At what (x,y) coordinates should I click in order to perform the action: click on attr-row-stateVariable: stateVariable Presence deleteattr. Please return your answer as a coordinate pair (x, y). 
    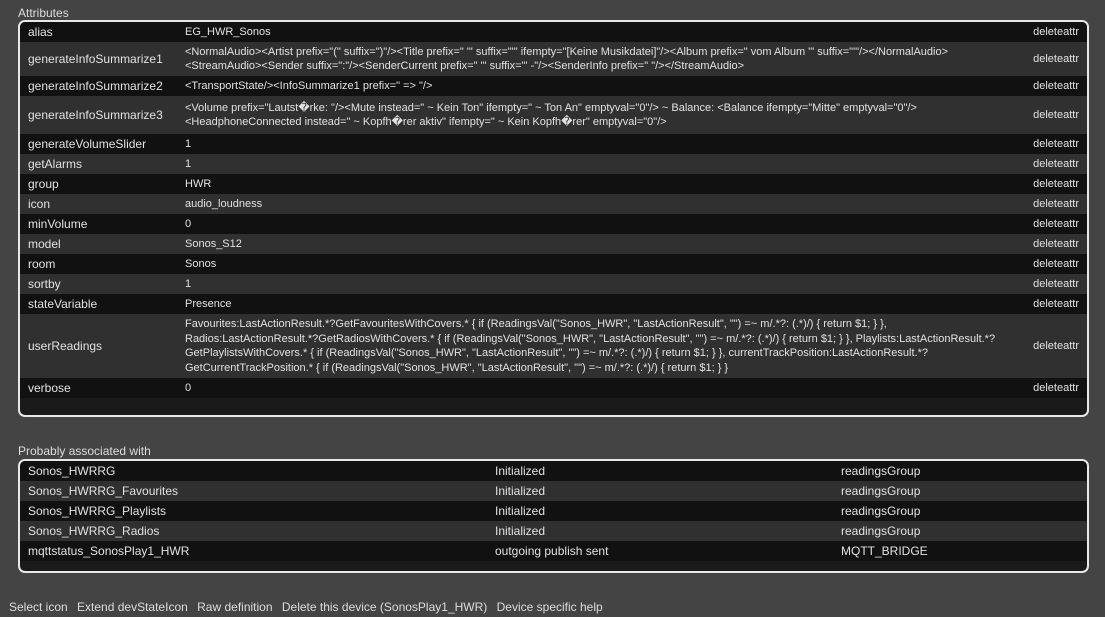
    Looking at the image, I should click on (553, 304).